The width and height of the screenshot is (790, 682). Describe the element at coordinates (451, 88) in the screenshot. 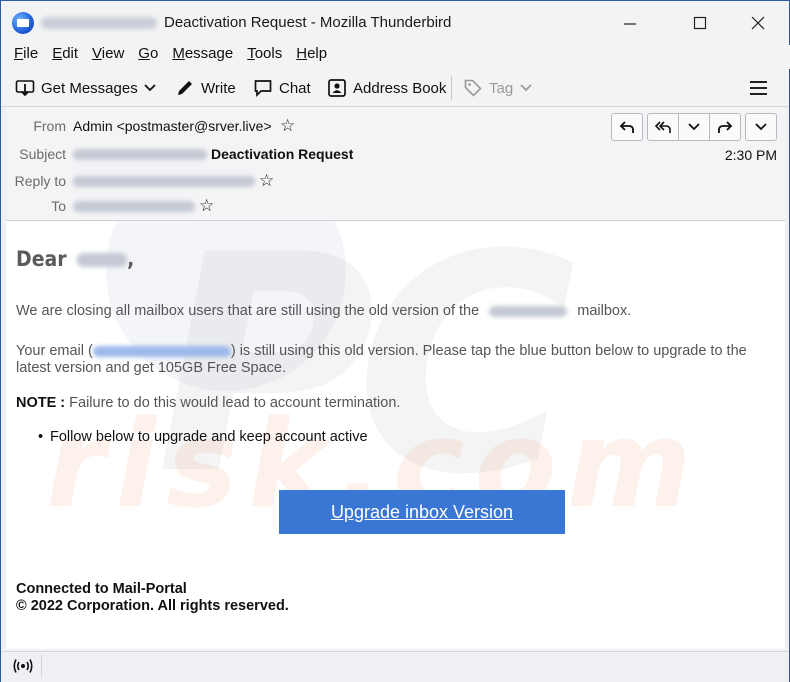

I see `toolbar-separator` at that location.